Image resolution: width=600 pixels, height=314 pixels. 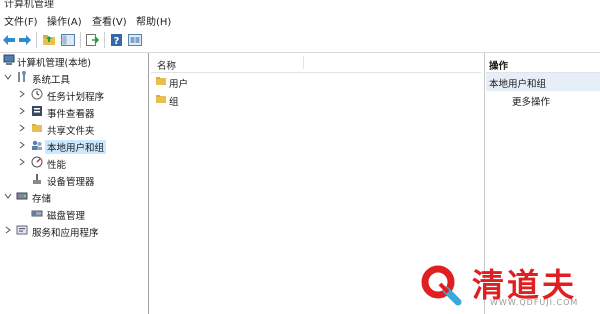 What do you see at coordinates (29, 4) in the screenshot?
I see `window-title: 计算机管理` at bounding box center [29, 4].